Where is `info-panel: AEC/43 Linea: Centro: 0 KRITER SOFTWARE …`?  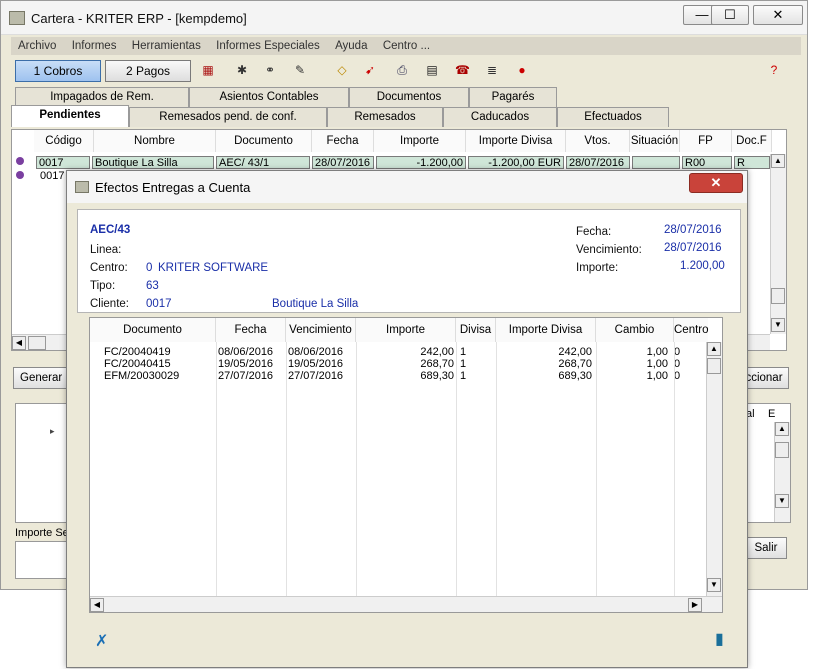
info-panel: AEC/43 Linea: Centro: 0 KRITER SOFTWARE … is located at coordinates (409, 261).